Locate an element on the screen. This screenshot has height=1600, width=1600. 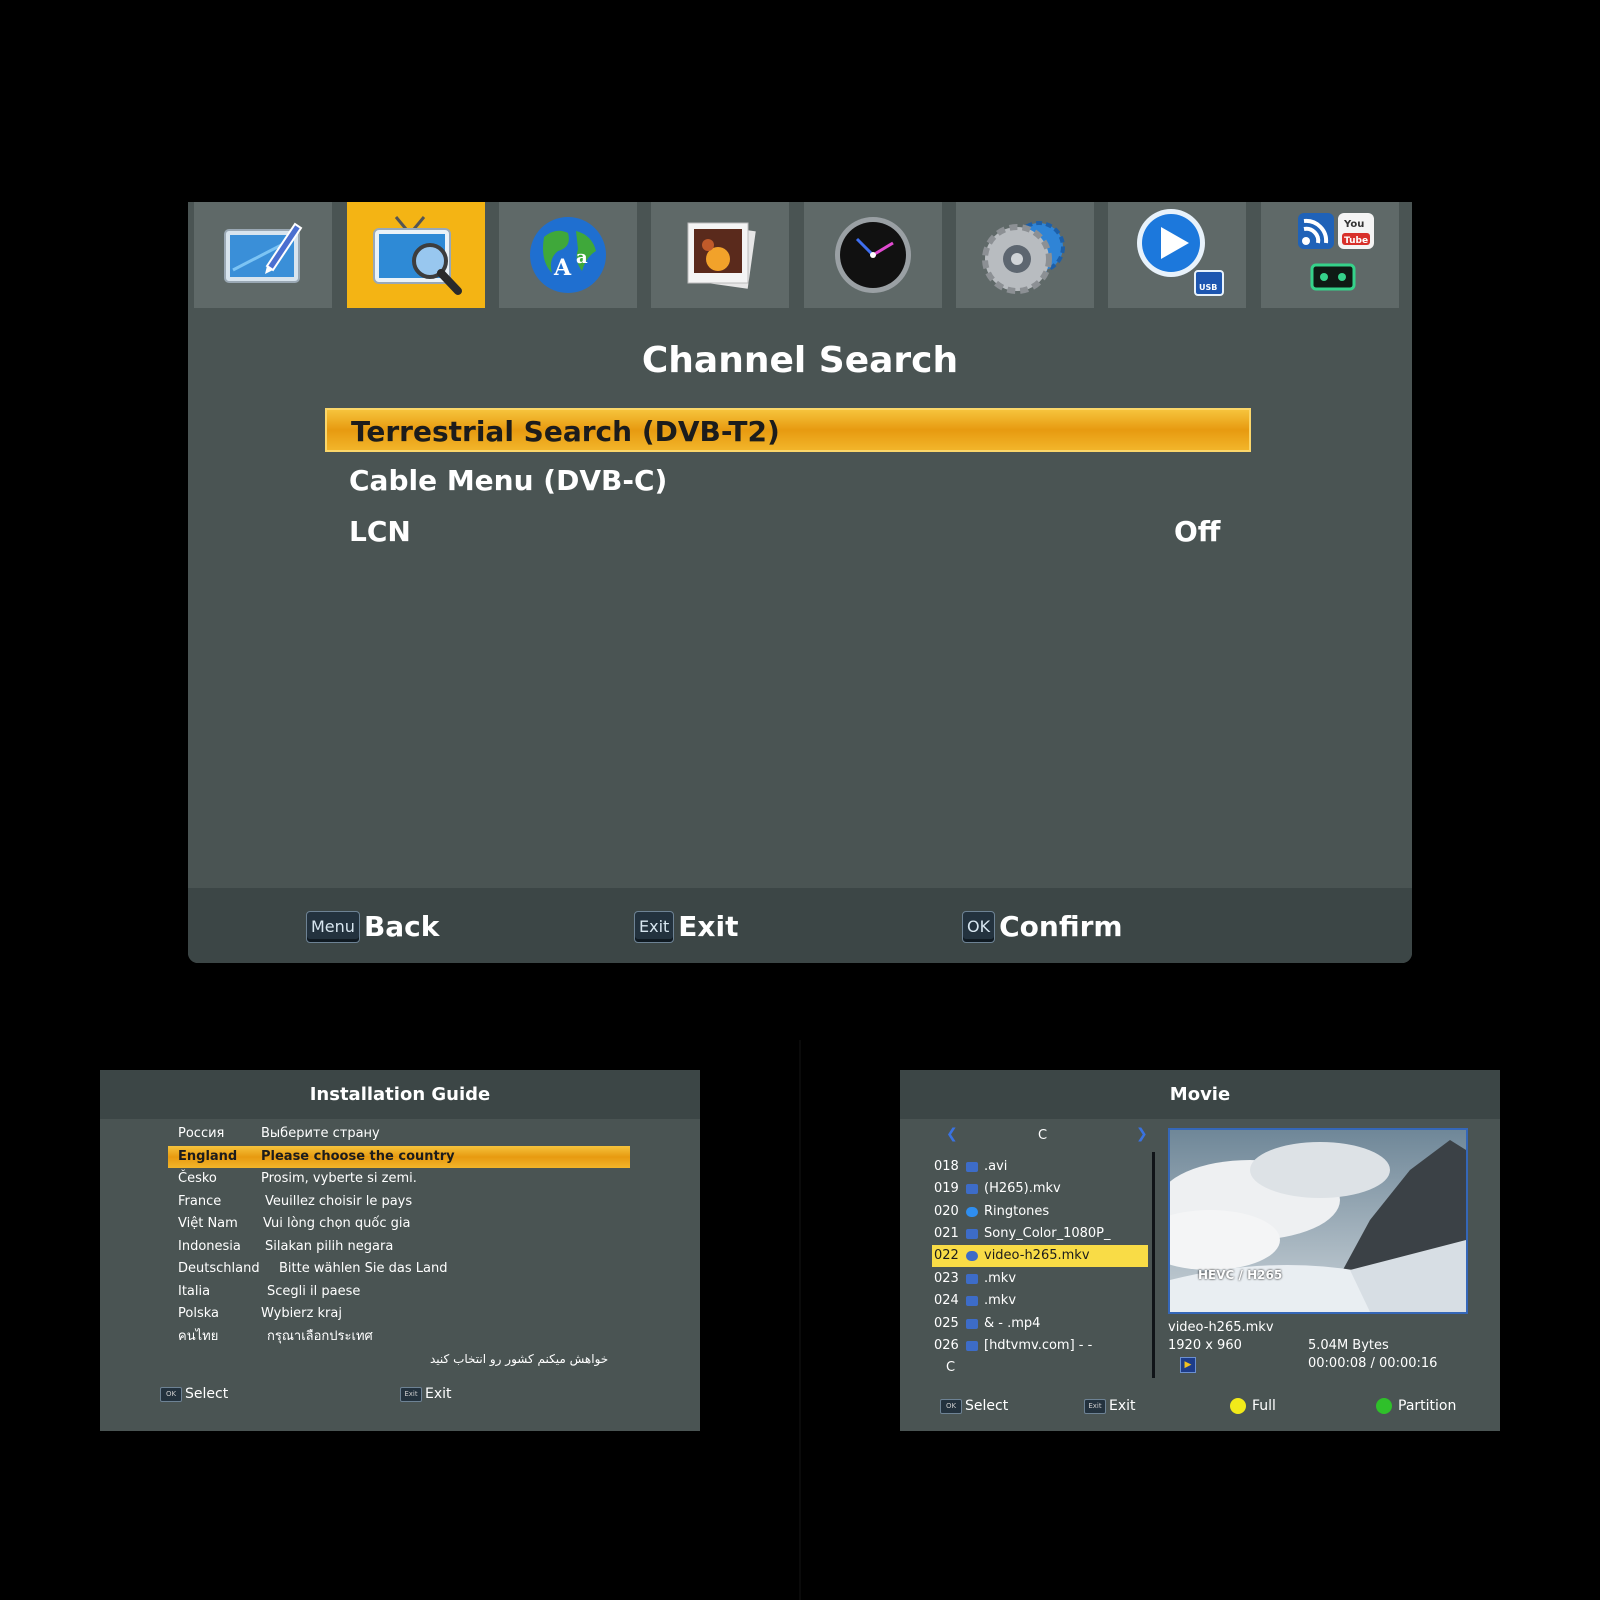
language-row-french: France Veuillez choisir le pays is located at coordinates (399, 1202).